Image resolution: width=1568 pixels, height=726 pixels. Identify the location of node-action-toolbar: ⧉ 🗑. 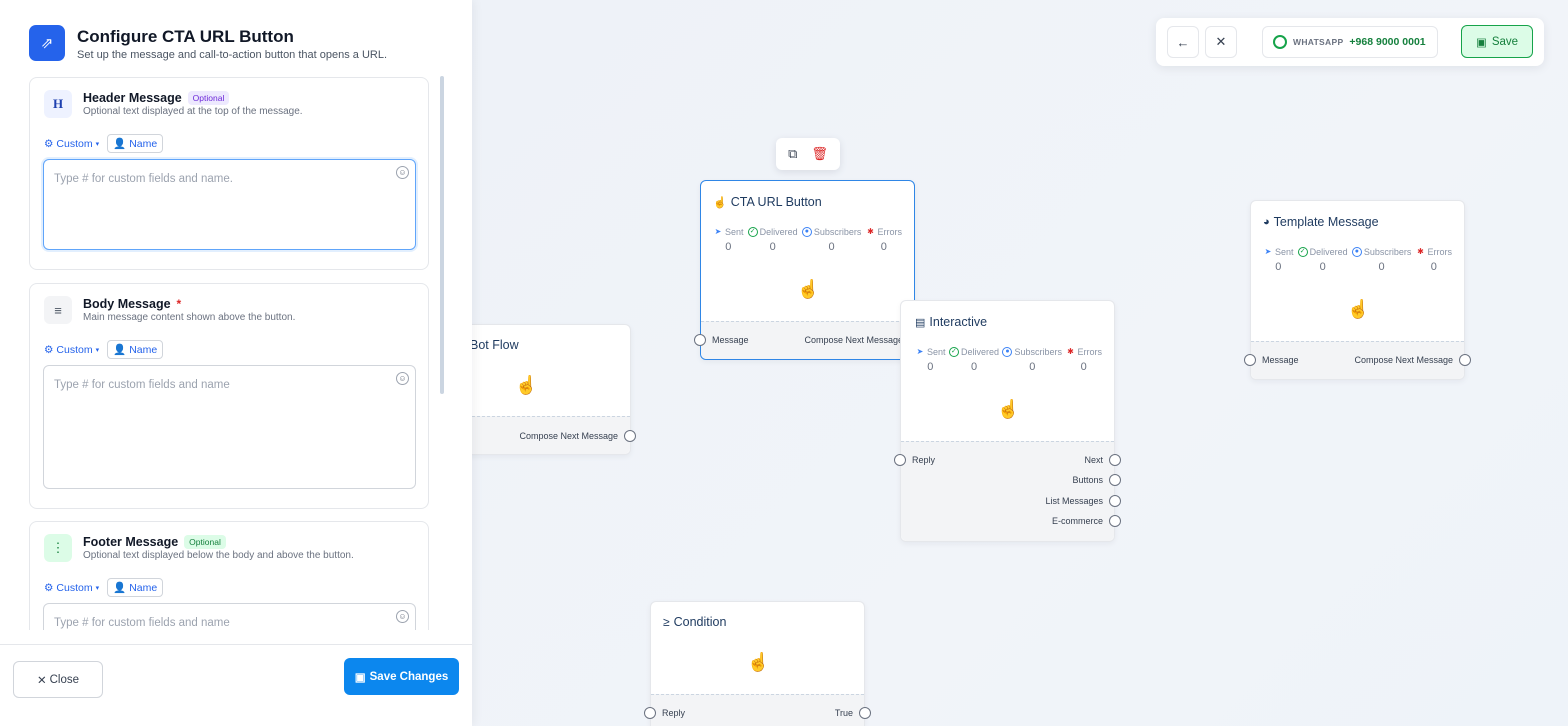
(808, 154).